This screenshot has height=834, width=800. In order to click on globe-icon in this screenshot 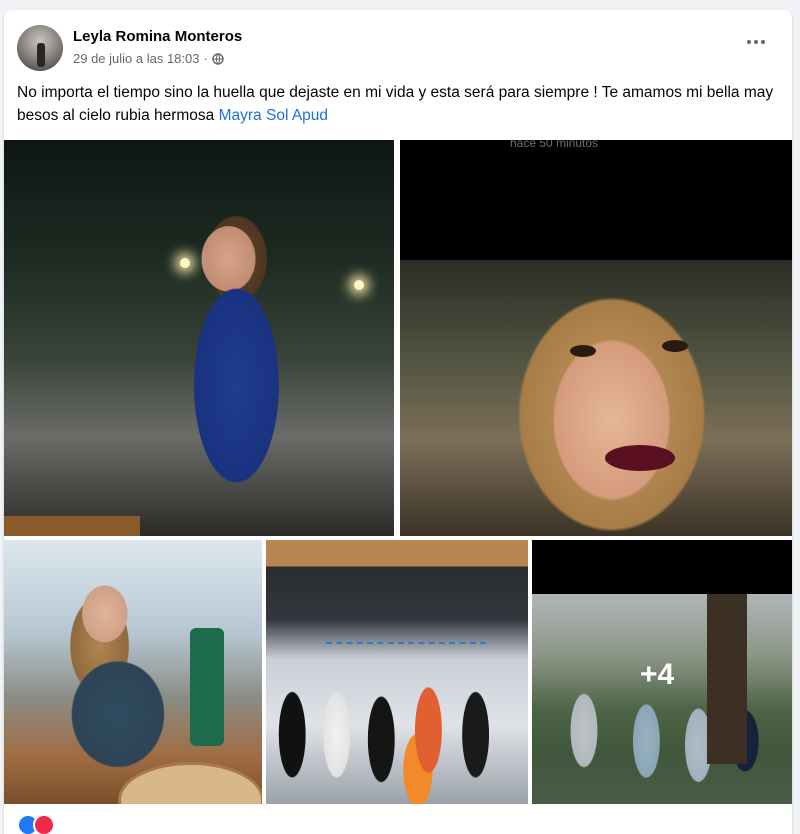, I will do `click(218, 58)`.